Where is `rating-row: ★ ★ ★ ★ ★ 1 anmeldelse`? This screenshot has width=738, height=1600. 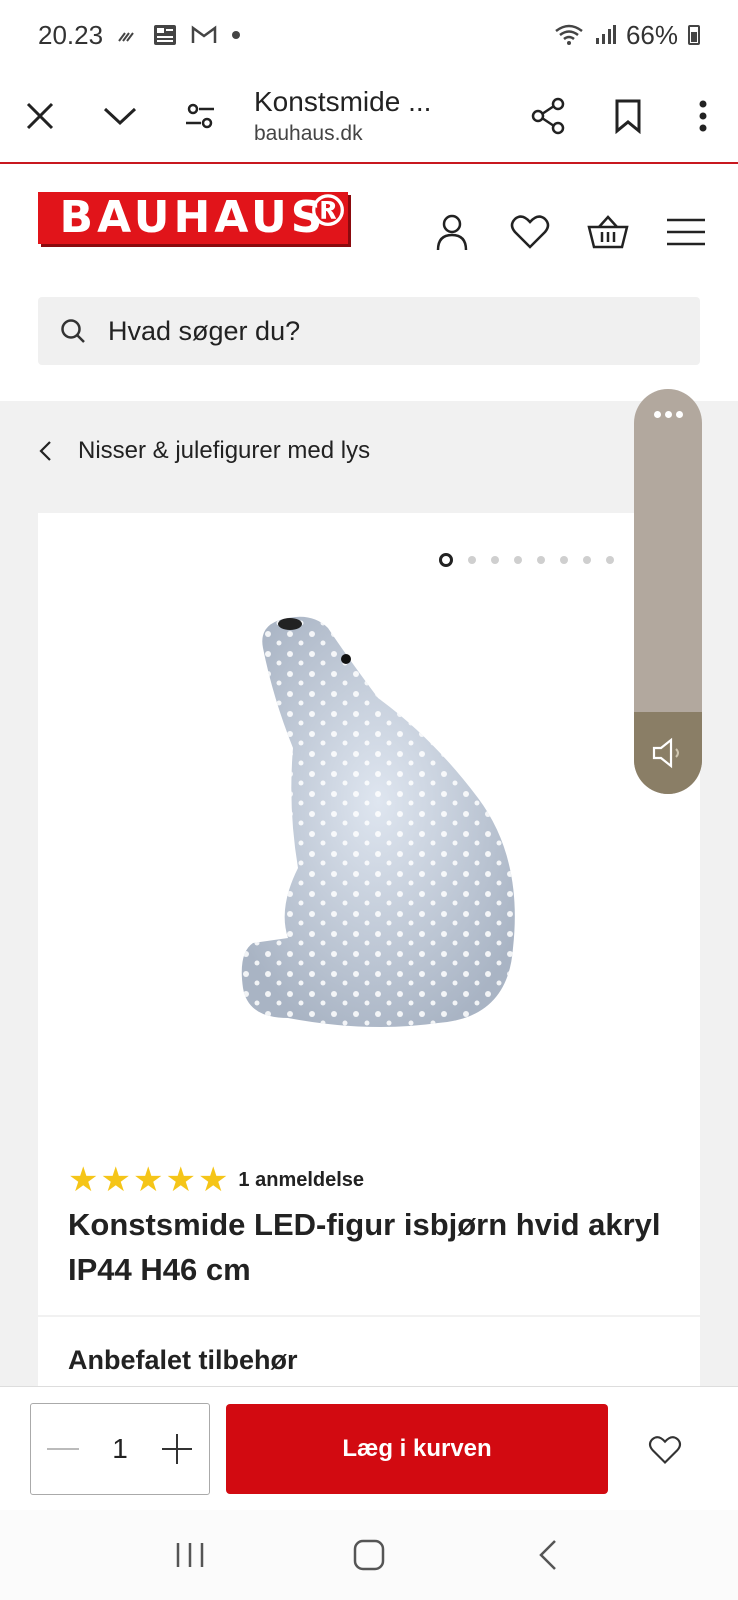 rating-row: ★ ★ ★ ★ ★ 1 anmeldelse is located at coordinates (216, 1180).